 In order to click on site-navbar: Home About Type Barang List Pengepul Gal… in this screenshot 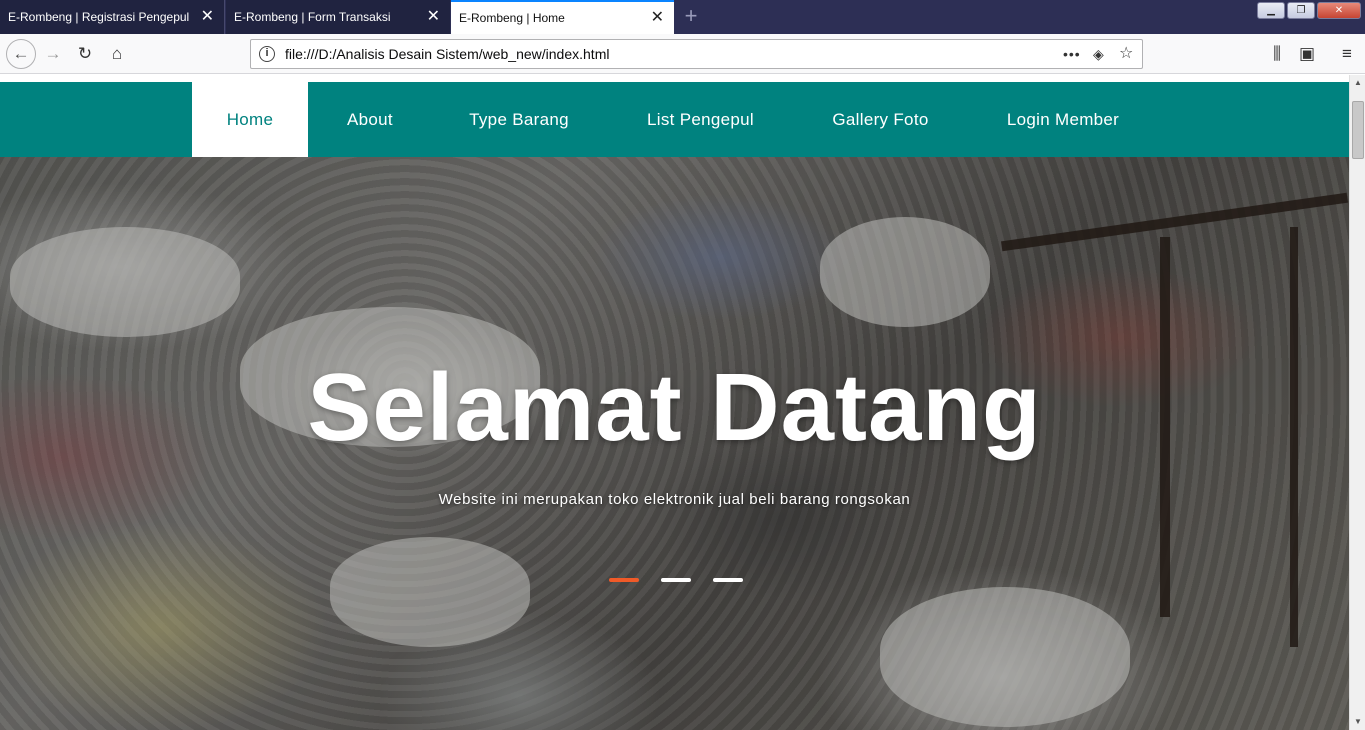, I will do `click(674, 119)`.